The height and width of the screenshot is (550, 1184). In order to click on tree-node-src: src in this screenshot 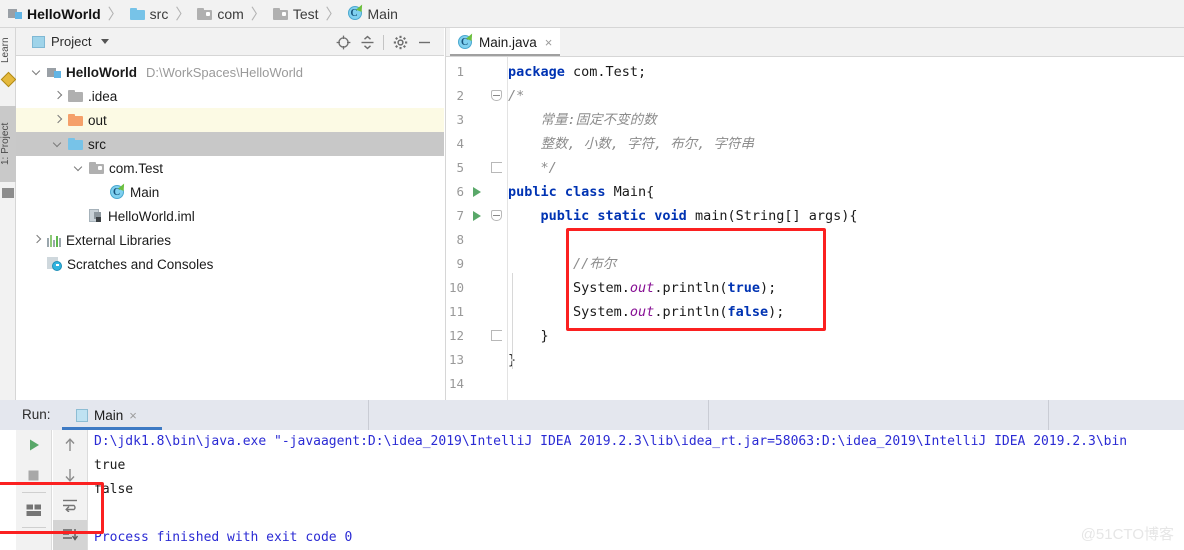, I will do `click(230, 144)`.